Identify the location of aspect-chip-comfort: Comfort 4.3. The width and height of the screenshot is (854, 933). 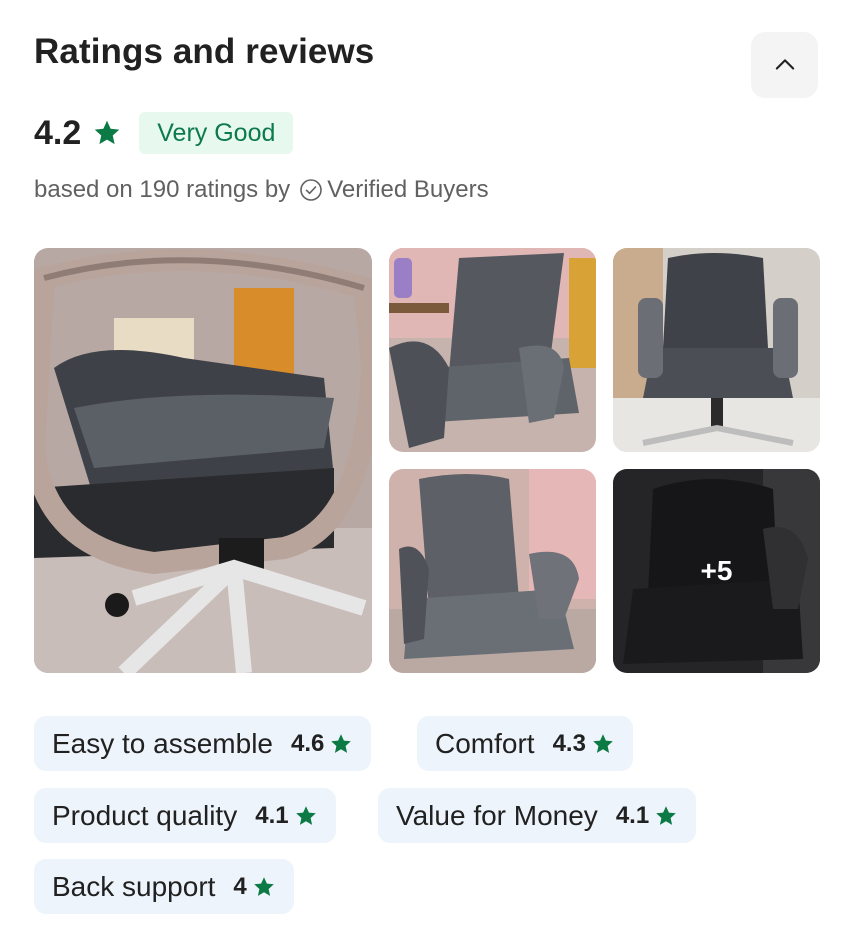
(525, 743).